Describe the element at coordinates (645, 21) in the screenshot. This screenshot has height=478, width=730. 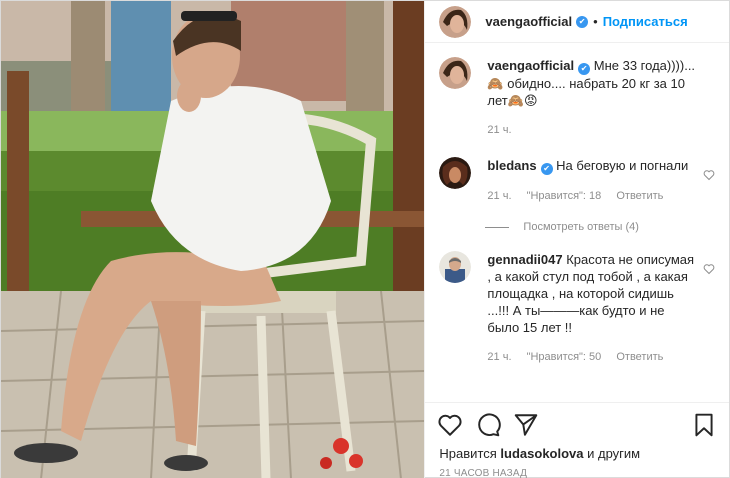
I see `follow-button: Подписаться` at that location.